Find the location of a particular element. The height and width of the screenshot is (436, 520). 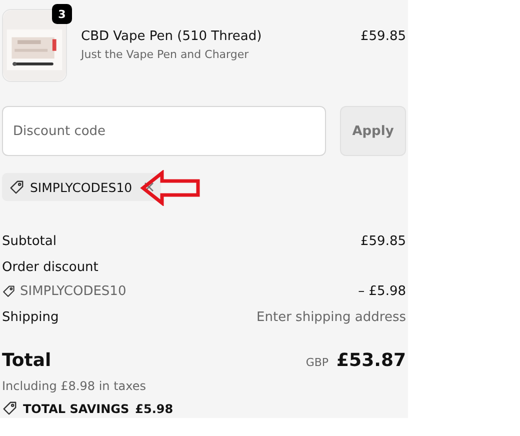

close-icon is located at coordinates (149, 187).